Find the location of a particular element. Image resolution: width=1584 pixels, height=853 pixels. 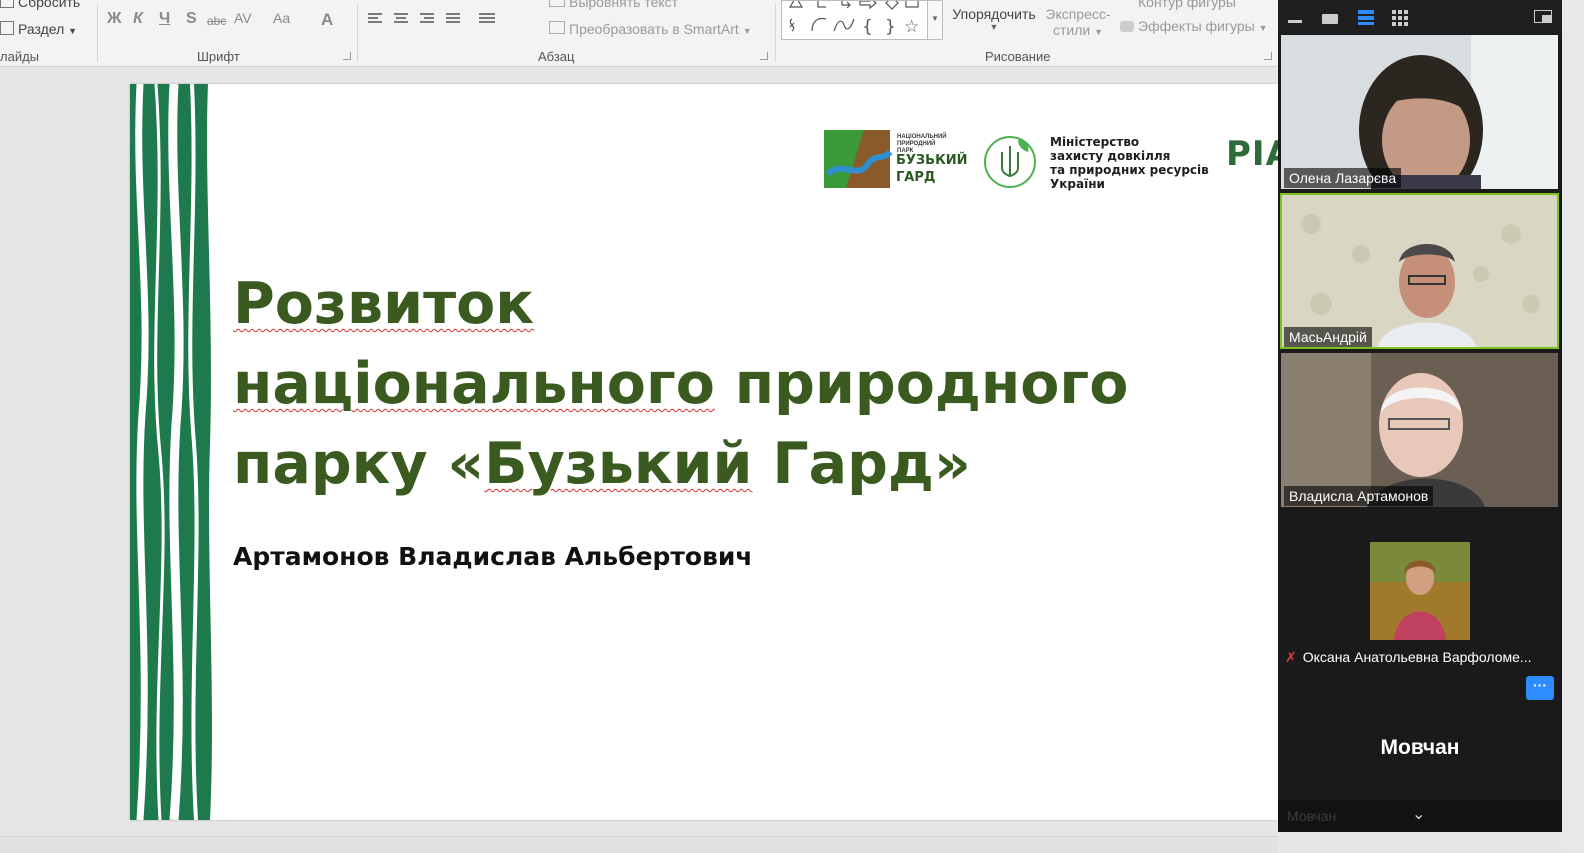

align-center-icon is located at coordinates (401, 19).